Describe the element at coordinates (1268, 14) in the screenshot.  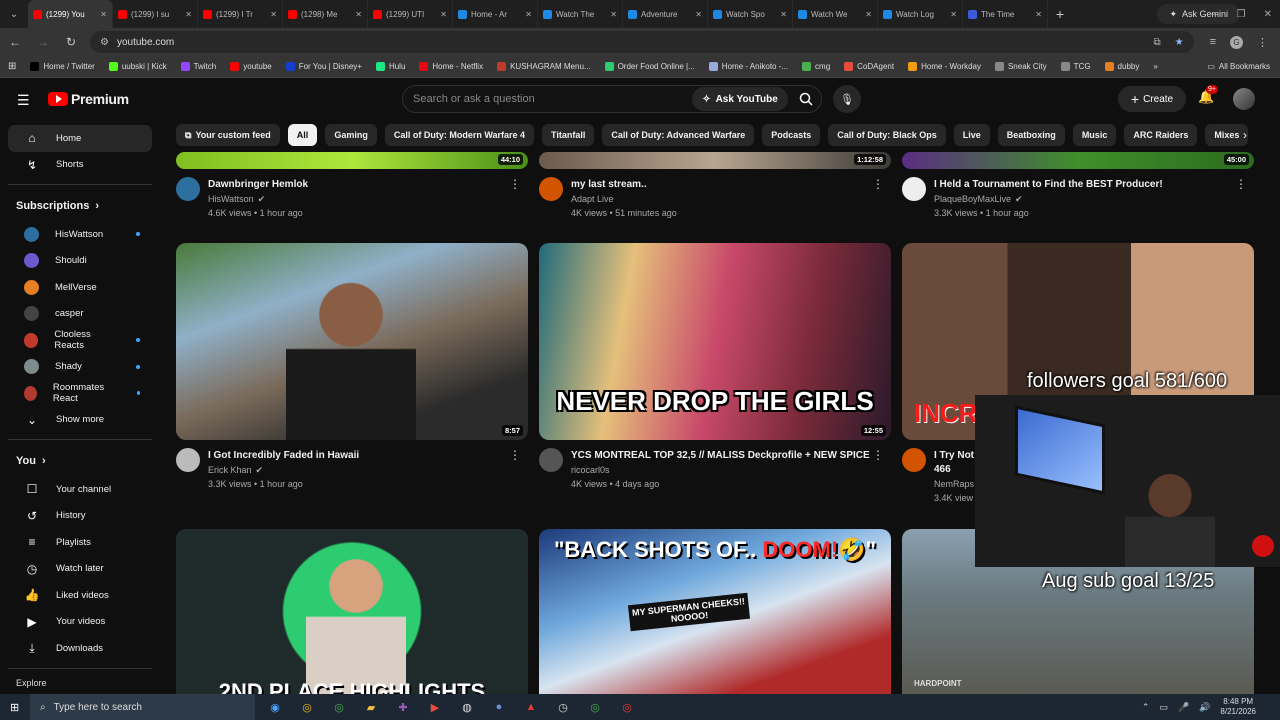
I see `close-window-icon: ✕` at that location.